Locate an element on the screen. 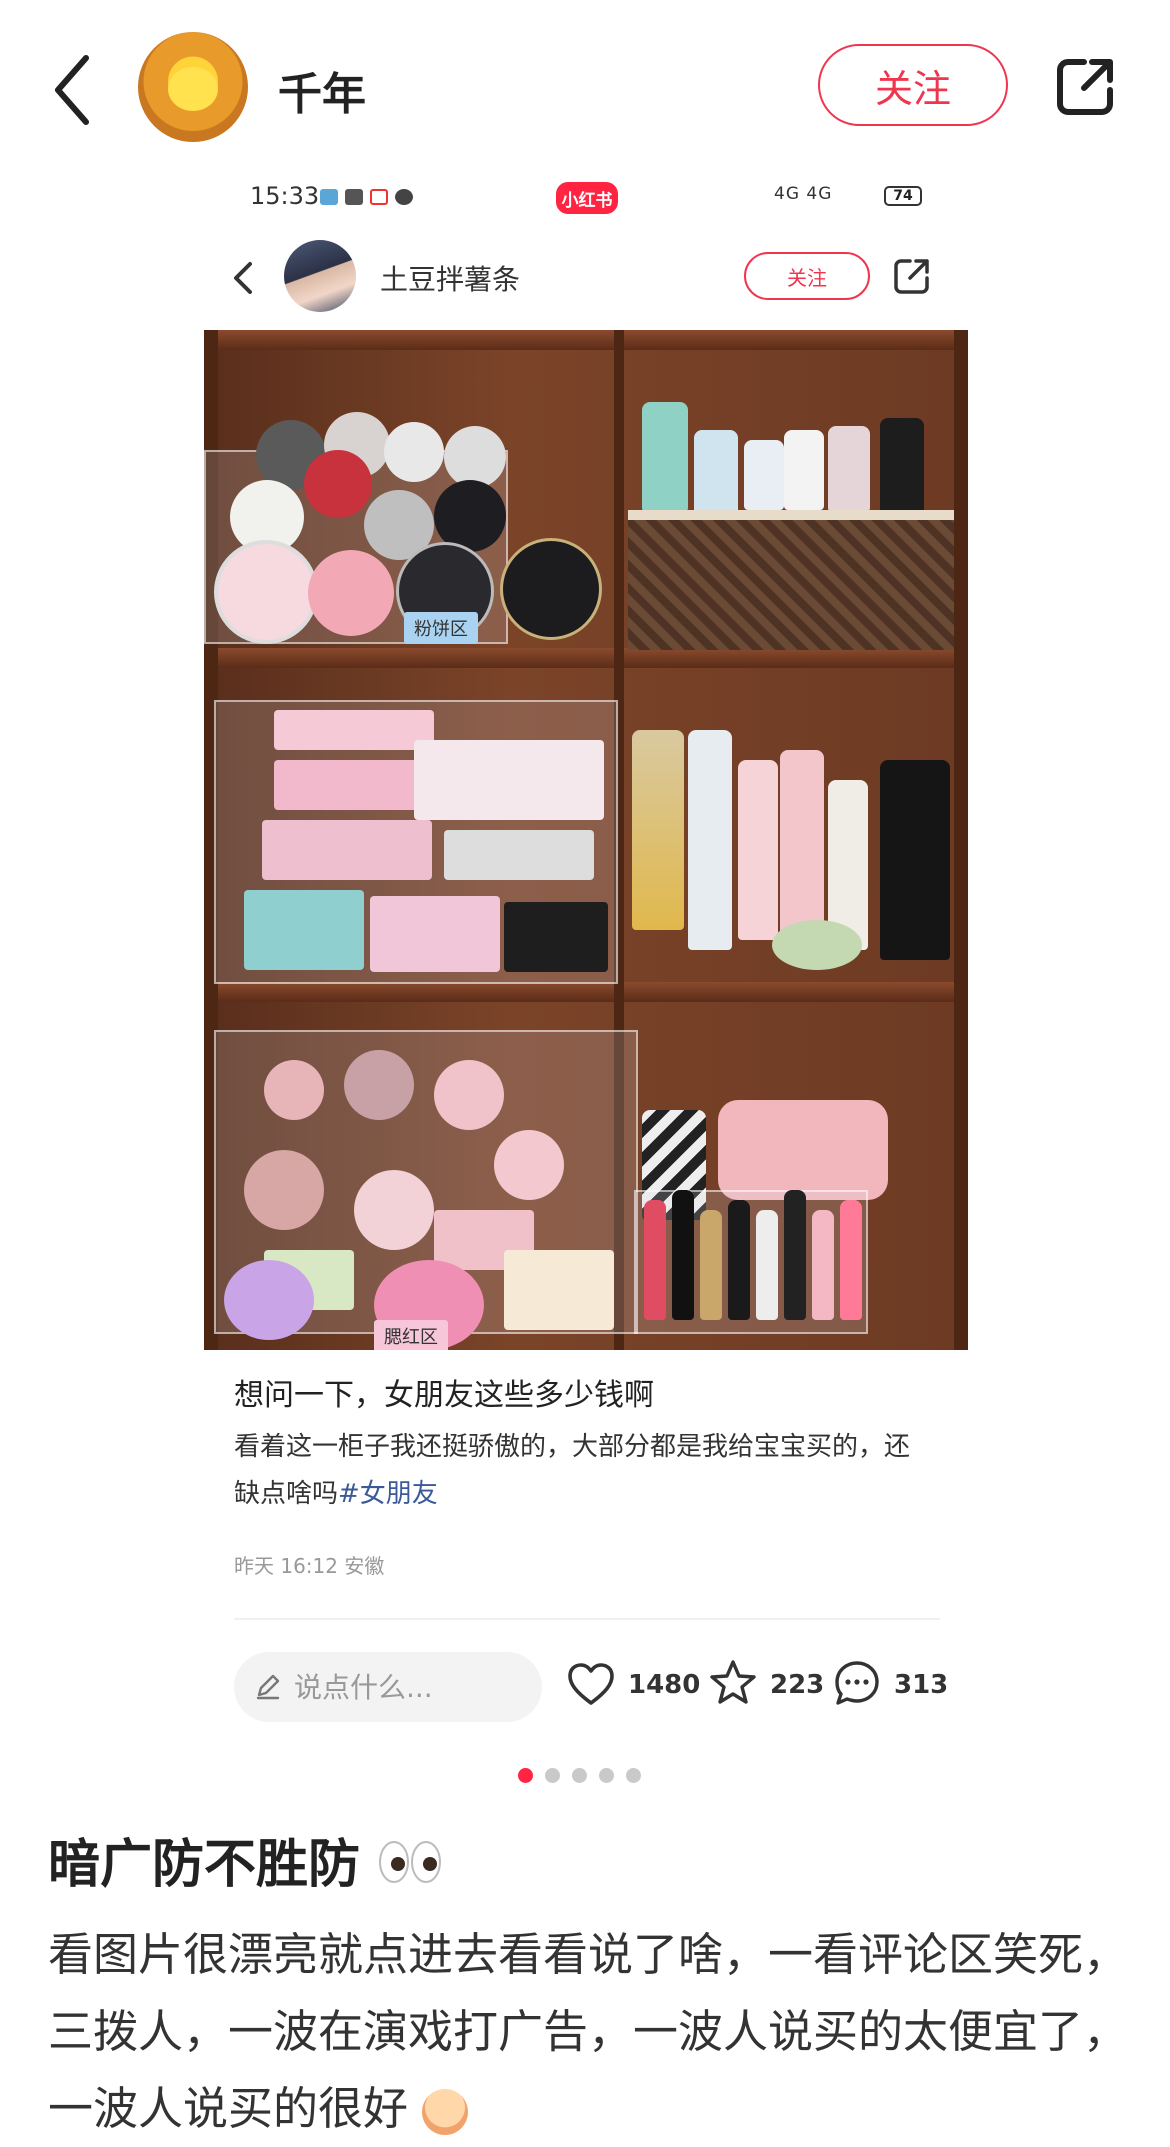 Image resolution: width=1170 pixels, height=2147 pixels. battery-indicator: 74 is located at coordinates (903, 196).